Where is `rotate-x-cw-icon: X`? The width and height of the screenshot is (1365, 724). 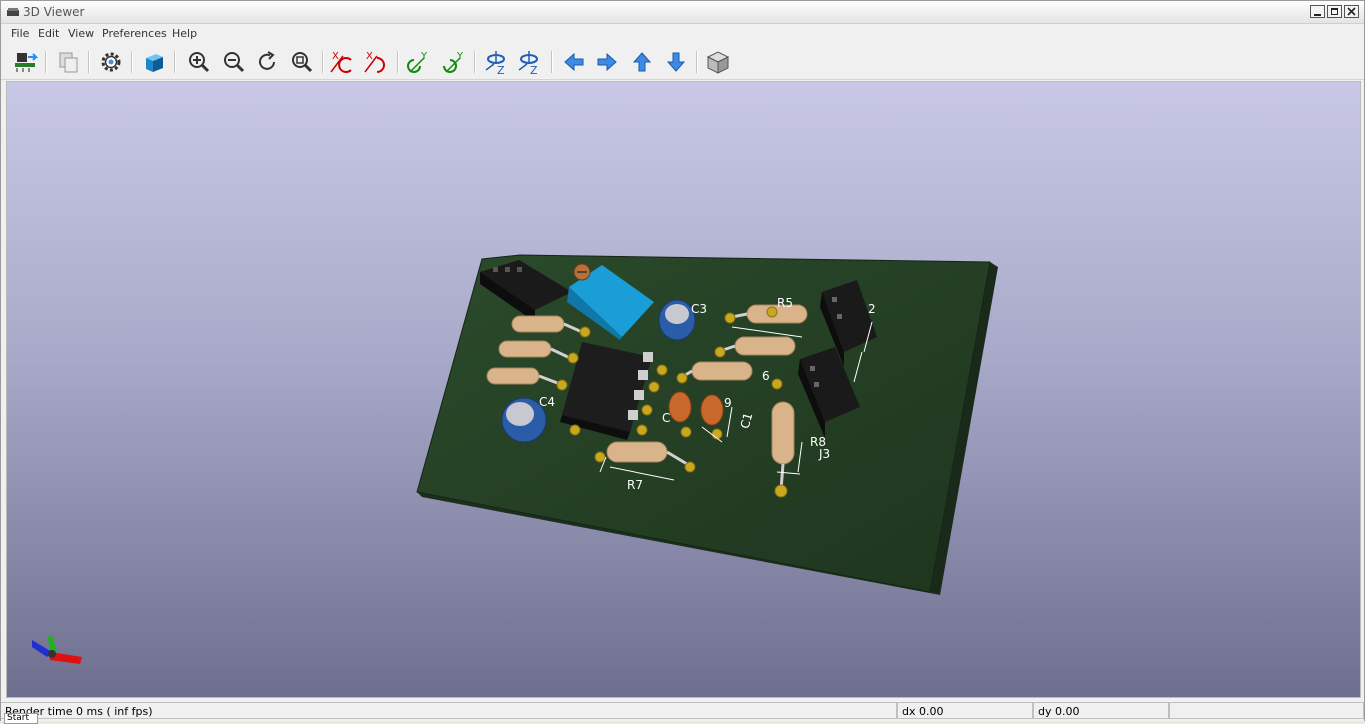 rotate-x-cw-icon: X is located at coordinates (341, 62).